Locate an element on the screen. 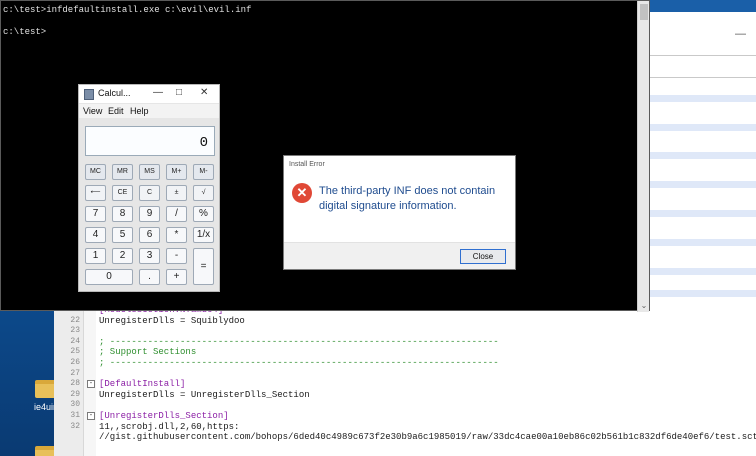 The width and height of the screenshot is (756, 456). code-text: UnregisterDlls = Squiblydoo is located at coordinates (172, 320).